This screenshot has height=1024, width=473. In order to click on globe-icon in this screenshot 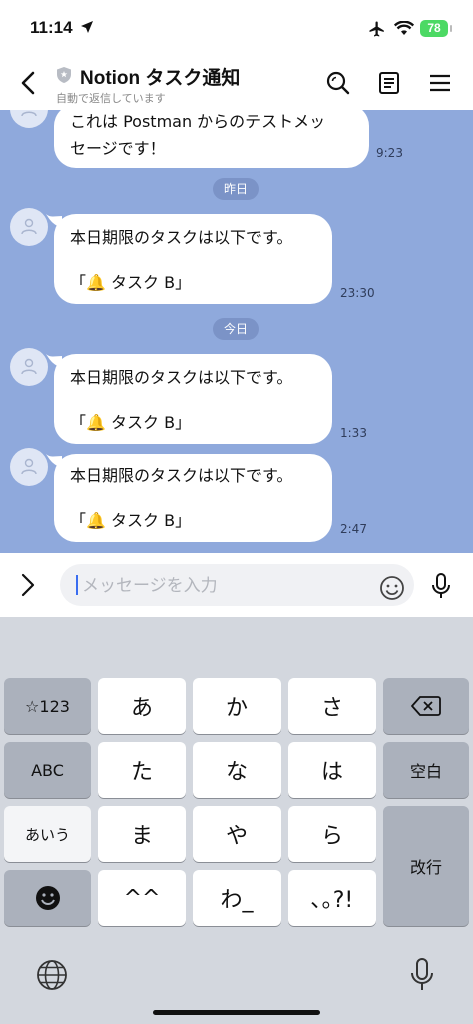, I will do `click(52, 975)`.